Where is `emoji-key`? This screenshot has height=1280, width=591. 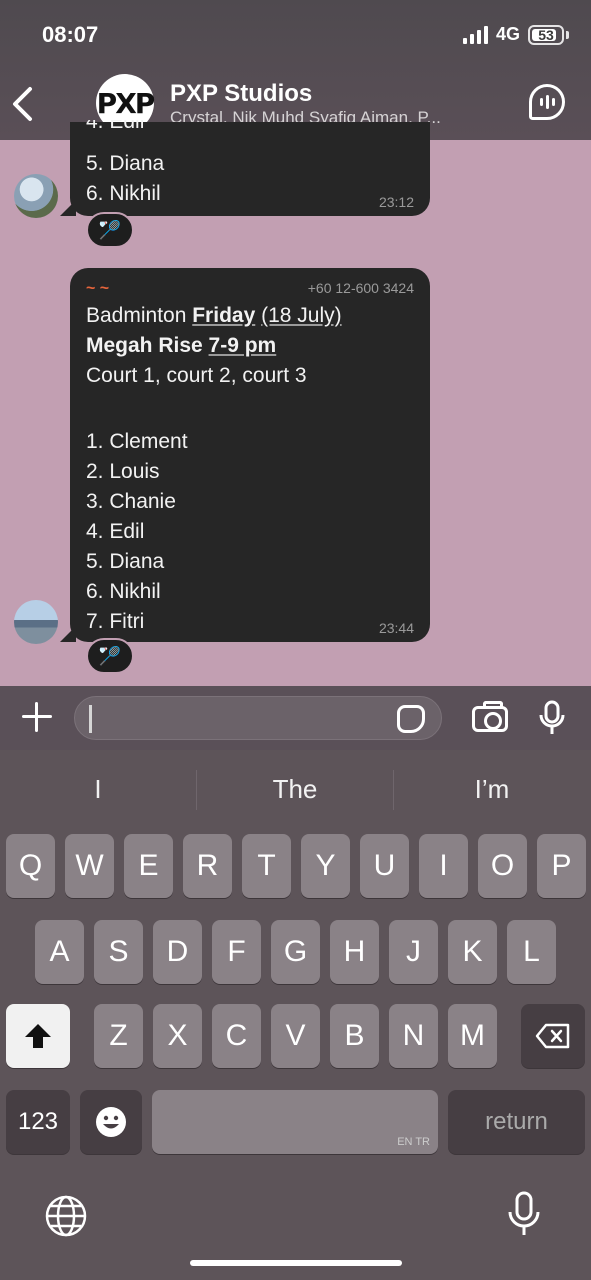 emoji-key is located at coordinates (111, 1122).